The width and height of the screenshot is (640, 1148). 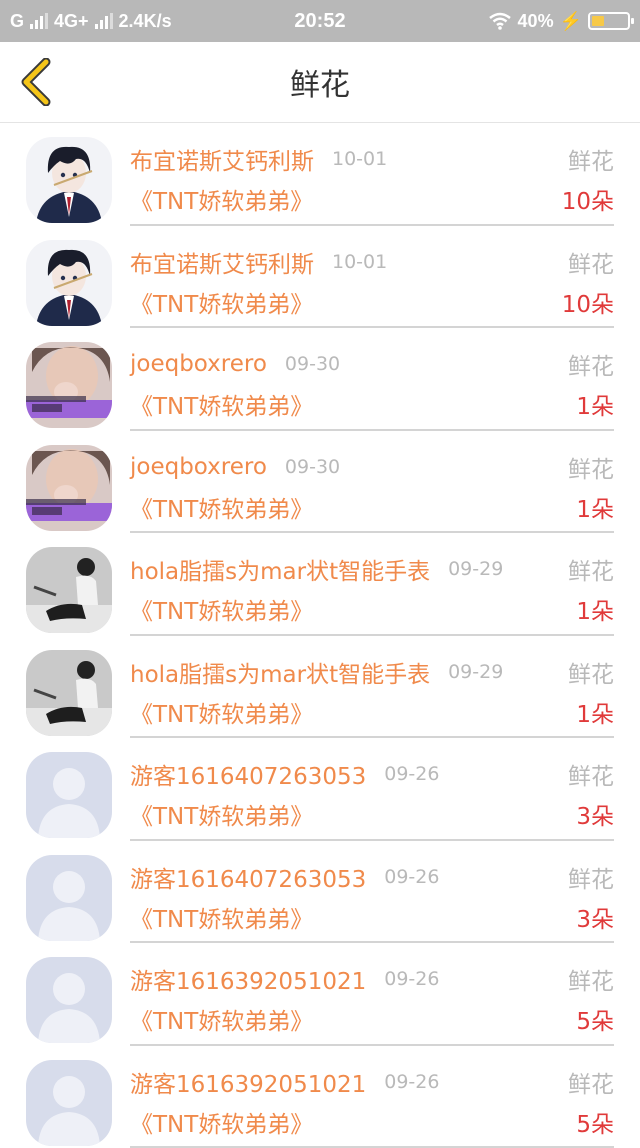 I want to click on list-item-line1: hola脂擂s为mar状t智能手表 09-29 鲜花, so click(x=372, y=569).